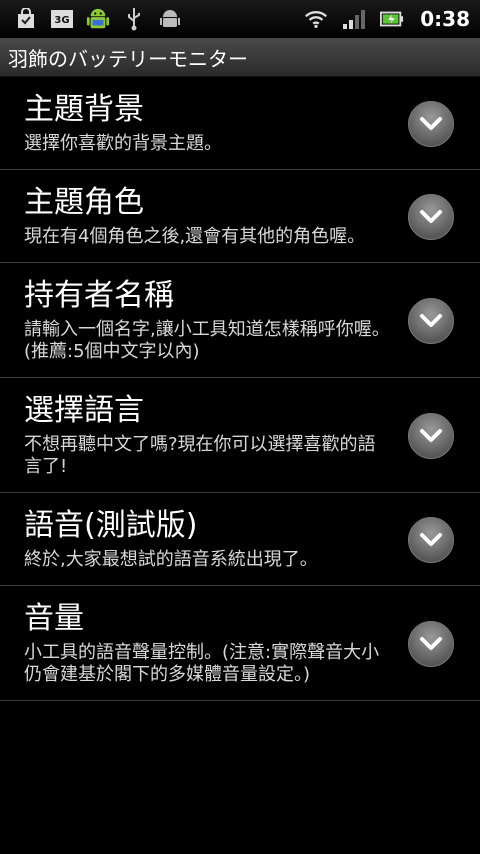 Image resolution: width=480 pixels, height=854 pixels. What do you see at coordinates (84, 109) in the screenshot?
I see `setting-title: 主題背景` at bounding box center [84, 109].